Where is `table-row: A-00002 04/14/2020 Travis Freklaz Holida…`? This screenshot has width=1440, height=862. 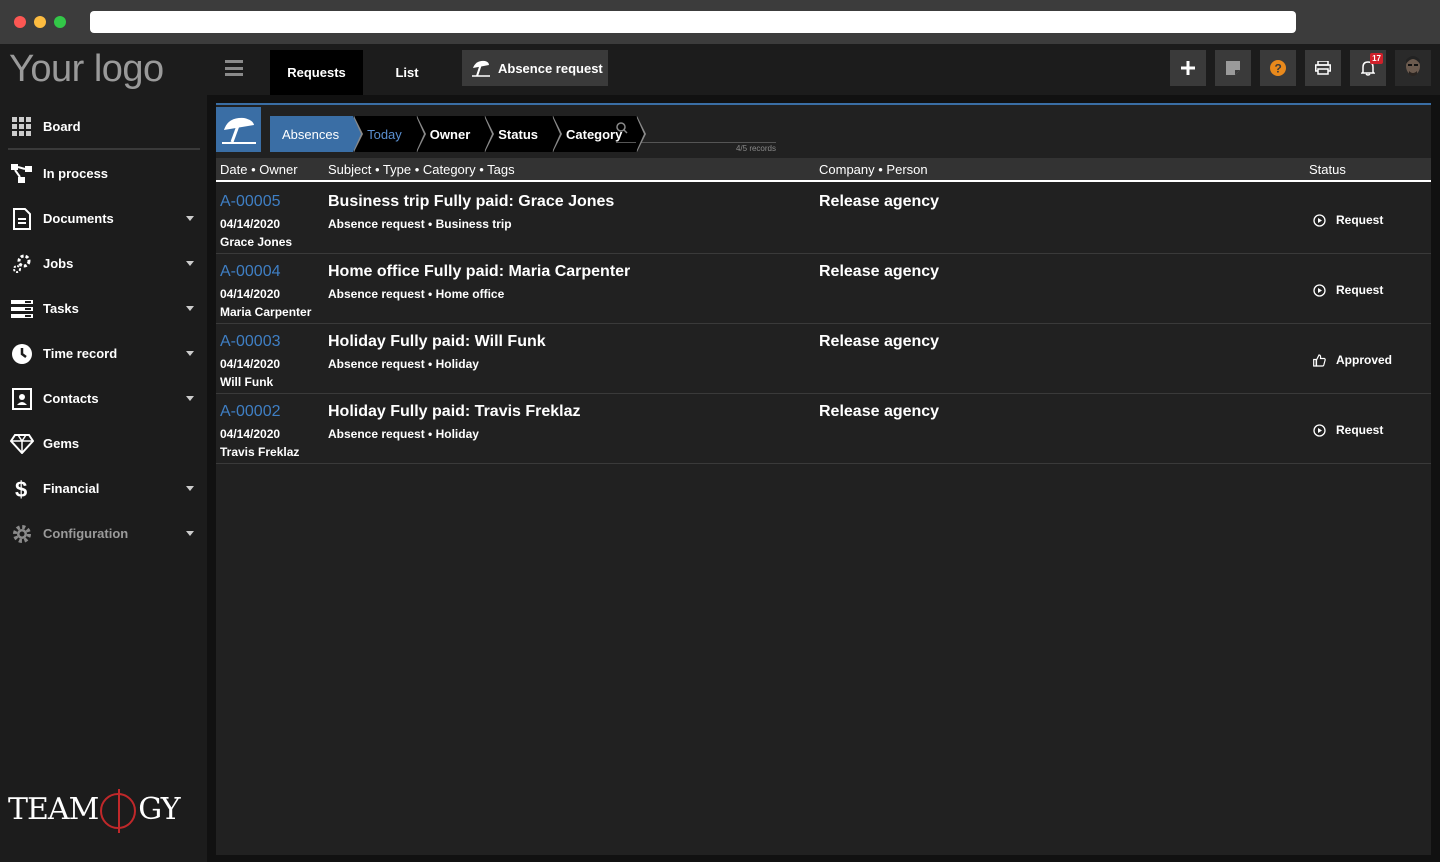 table-row: A-00002 04/14/2020 Travis Freklaz Holida… is located at coordinates (823, 429).